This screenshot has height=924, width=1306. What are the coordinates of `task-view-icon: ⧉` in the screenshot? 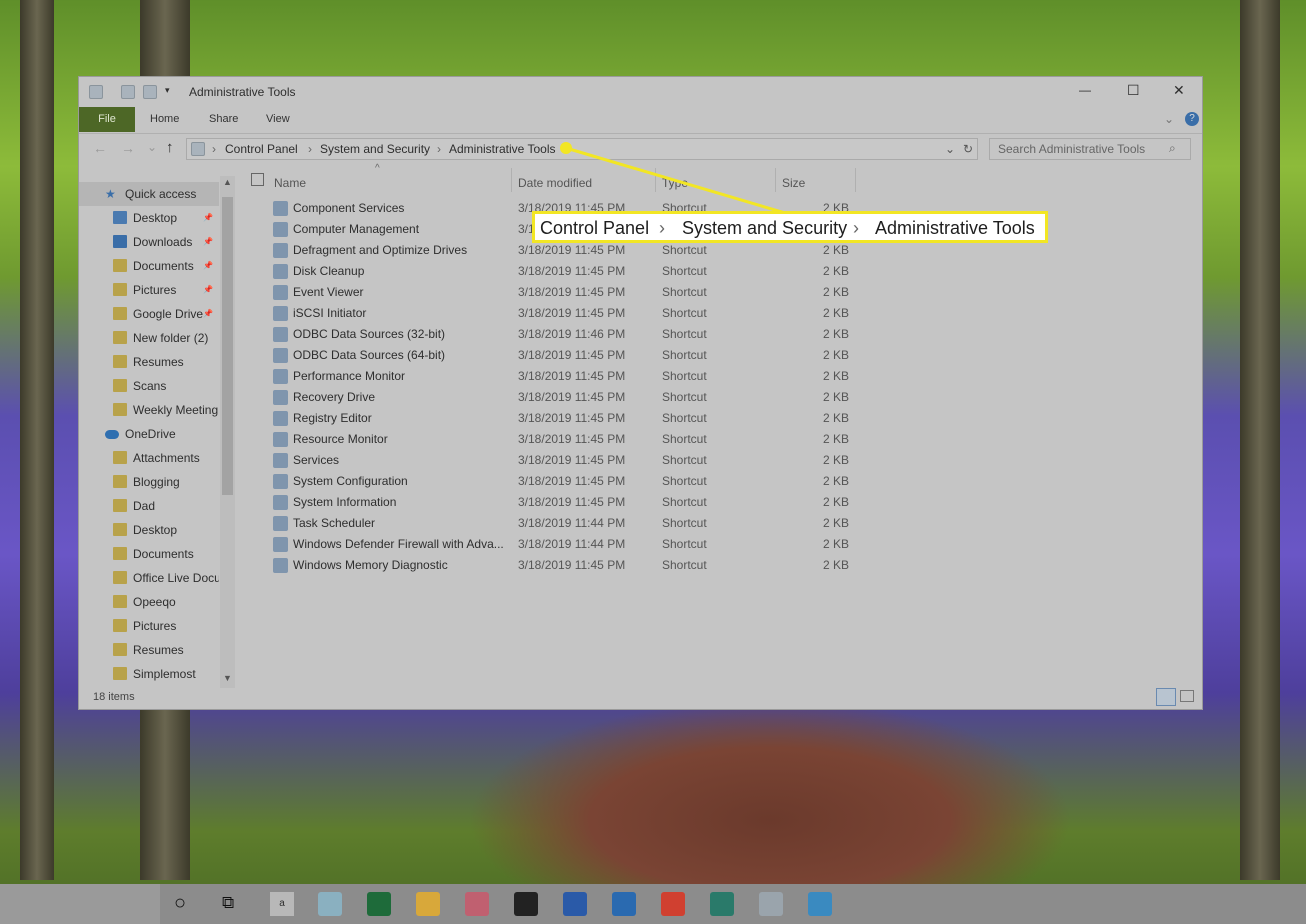 It's located at (228, 903).